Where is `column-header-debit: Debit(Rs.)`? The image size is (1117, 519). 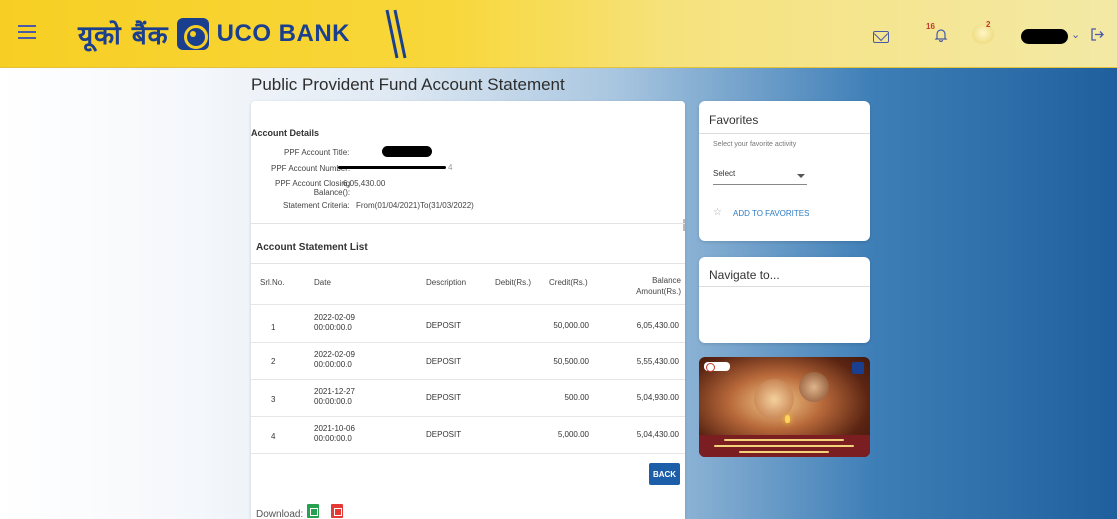 column-header-debit: Debit(Rs.) is located at coordinates (513, 282).